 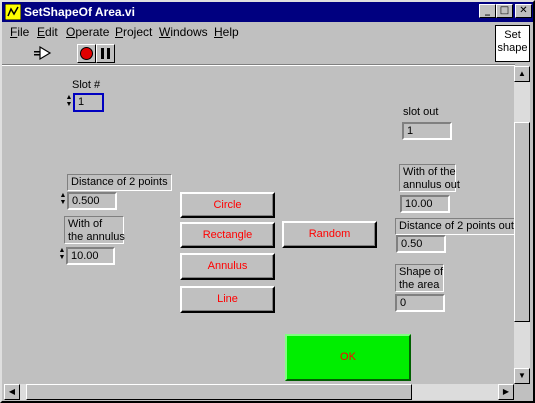 What do you see at coordinates (12, 392) in the screenshot?
I see `scroll-left-icon: ◀` at bounding box center [12, 392].